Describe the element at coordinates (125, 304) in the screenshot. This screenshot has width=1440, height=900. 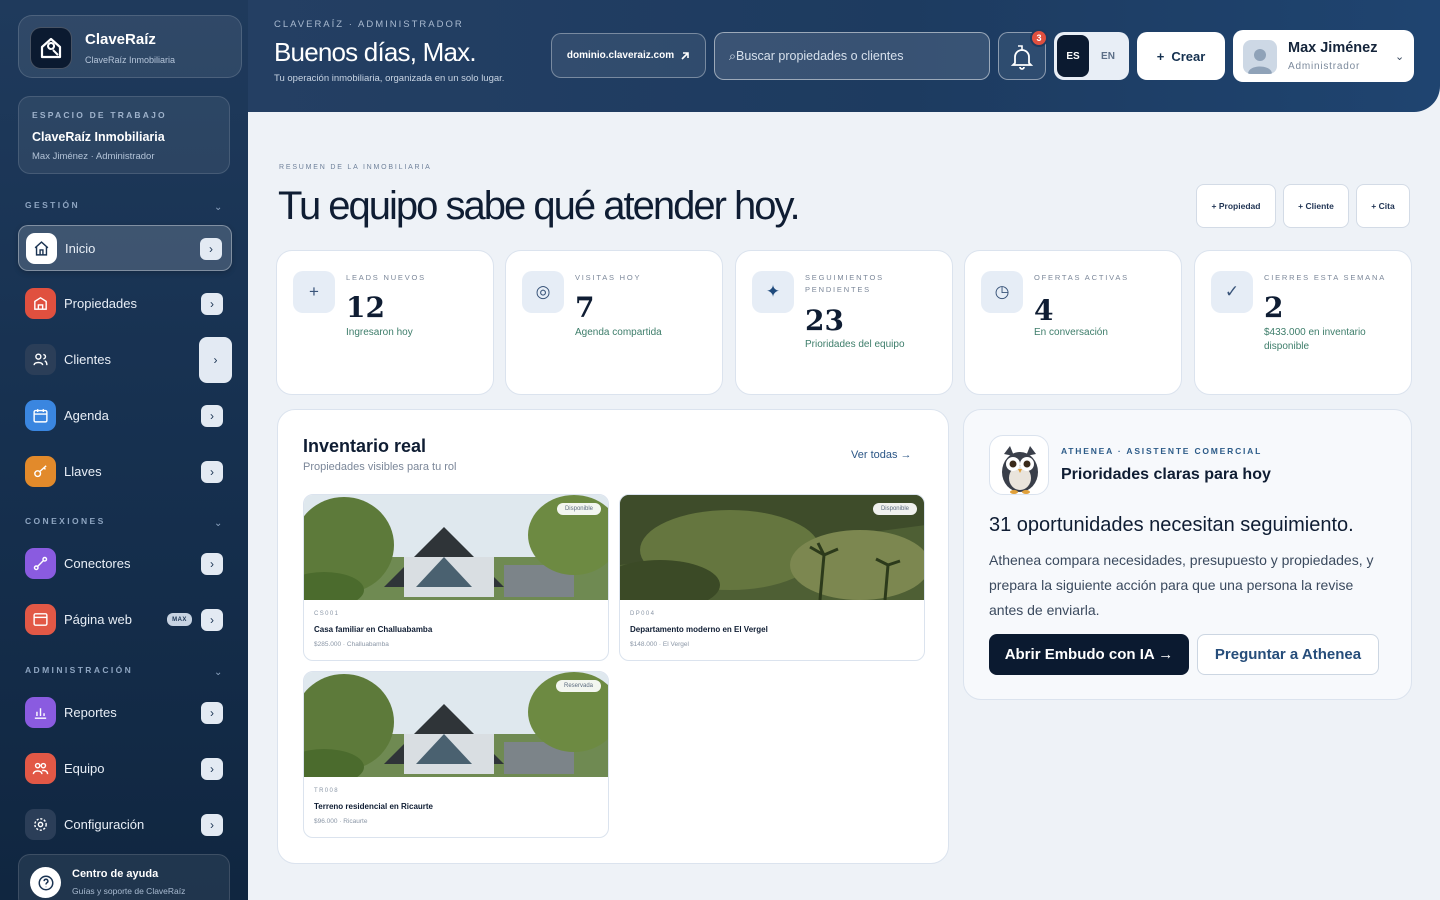
I see `sidebar-item-propiedades: Propiedades ›` at that location.